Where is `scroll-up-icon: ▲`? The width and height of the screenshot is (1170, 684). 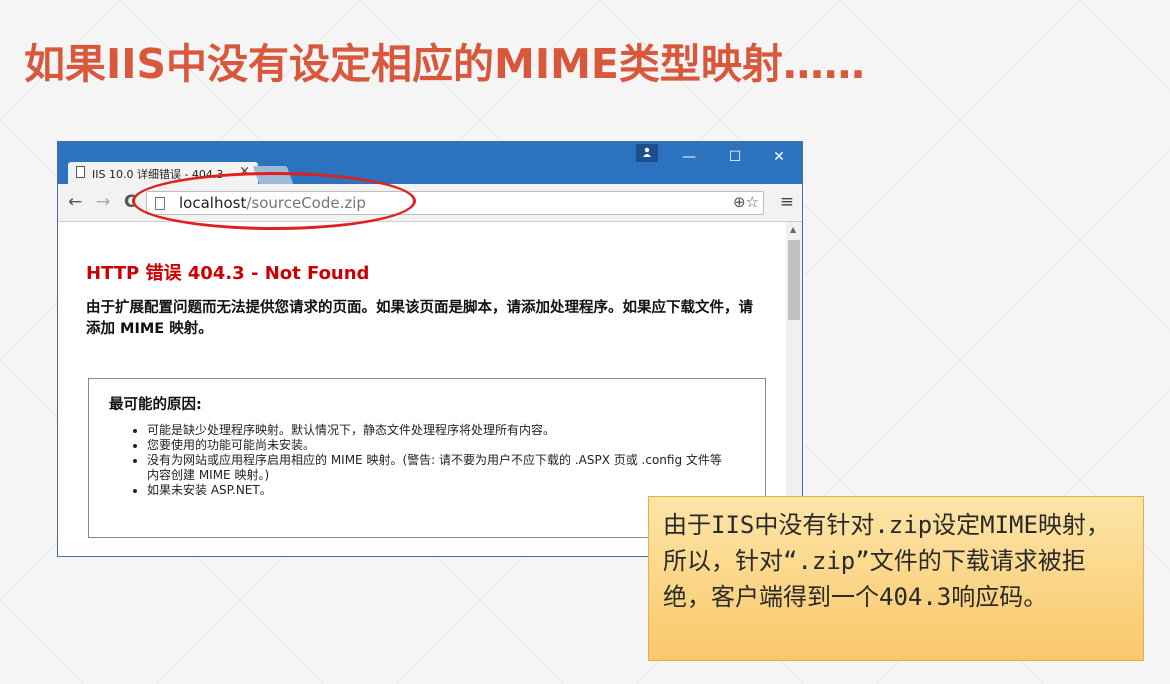
scroll-up-icon: ▲ is located at coordinates (793, 229).